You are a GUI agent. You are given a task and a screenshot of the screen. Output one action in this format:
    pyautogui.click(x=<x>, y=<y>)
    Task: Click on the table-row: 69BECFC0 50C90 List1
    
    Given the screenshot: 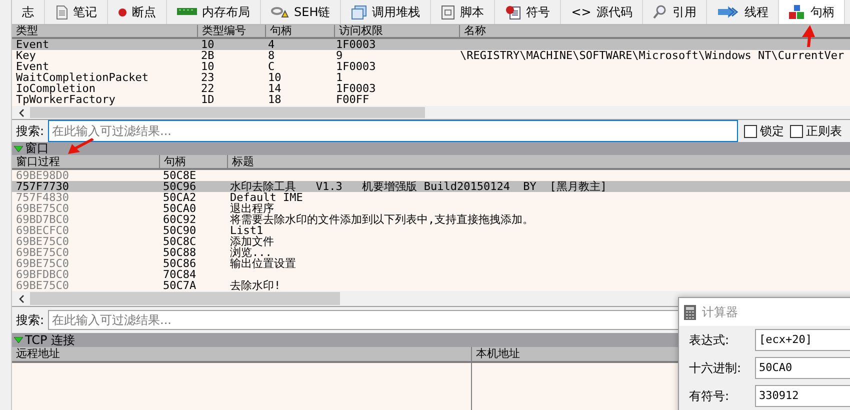 What is the action you would take?
    pyautogui.click(x=431, y=230)
    